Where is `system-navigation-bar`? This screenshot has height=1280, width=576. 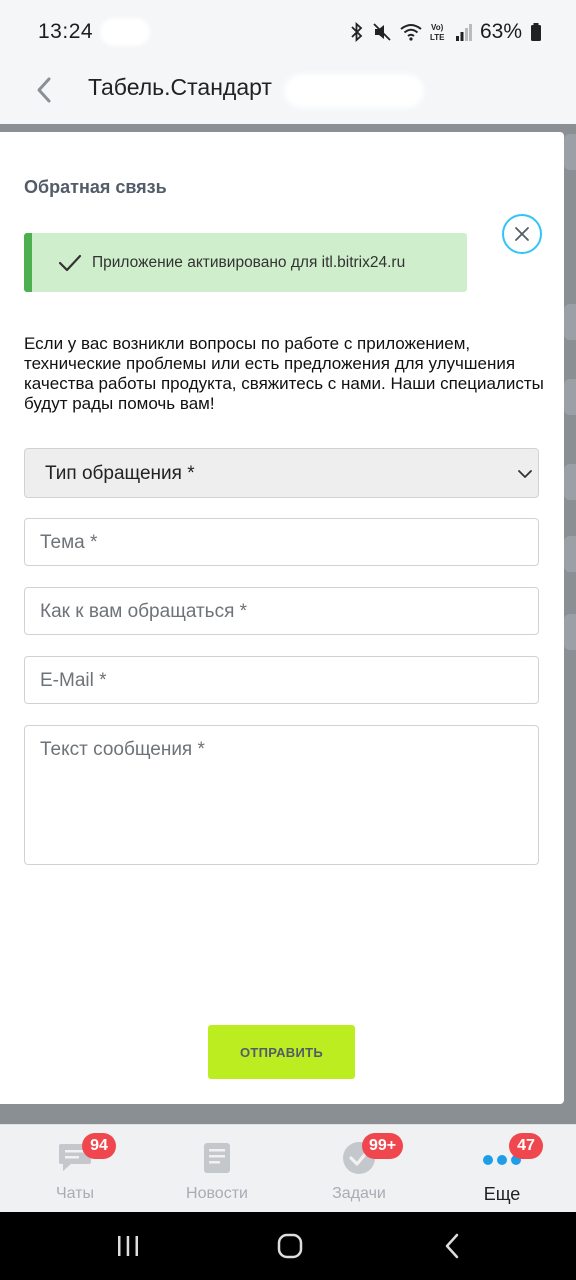
system-navigation-bar is located at coordinates (288, 1246).